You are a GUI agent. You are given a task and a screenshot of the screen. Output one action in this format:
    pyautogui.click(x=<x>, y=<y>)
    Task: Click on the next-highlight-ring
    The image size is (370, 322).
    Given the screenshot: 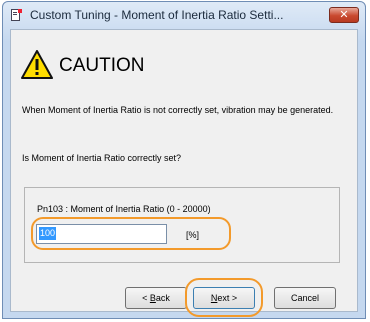 What is the action you would take?
    pyautogui.click(x=224, y=297)
    